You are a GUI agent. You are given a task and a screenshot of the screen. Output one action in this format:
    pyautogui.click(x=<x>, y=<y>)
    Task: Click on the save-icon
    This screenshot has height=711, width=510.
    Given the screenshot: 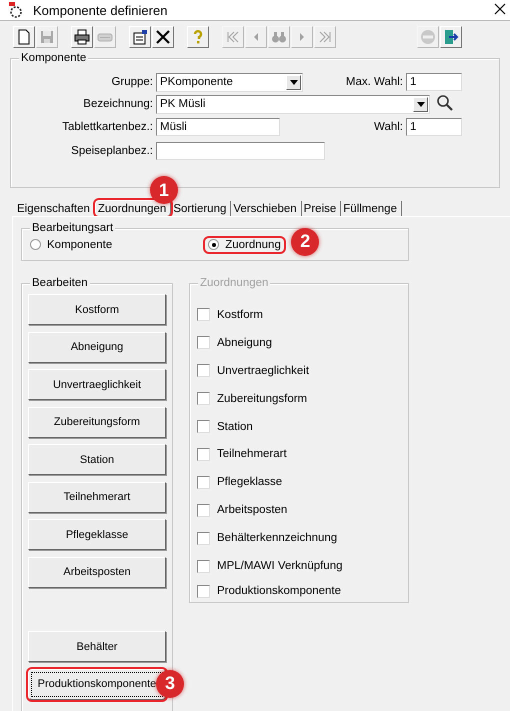 What is the action you would take?
    pyautogui.click(x=47, y=37)
    